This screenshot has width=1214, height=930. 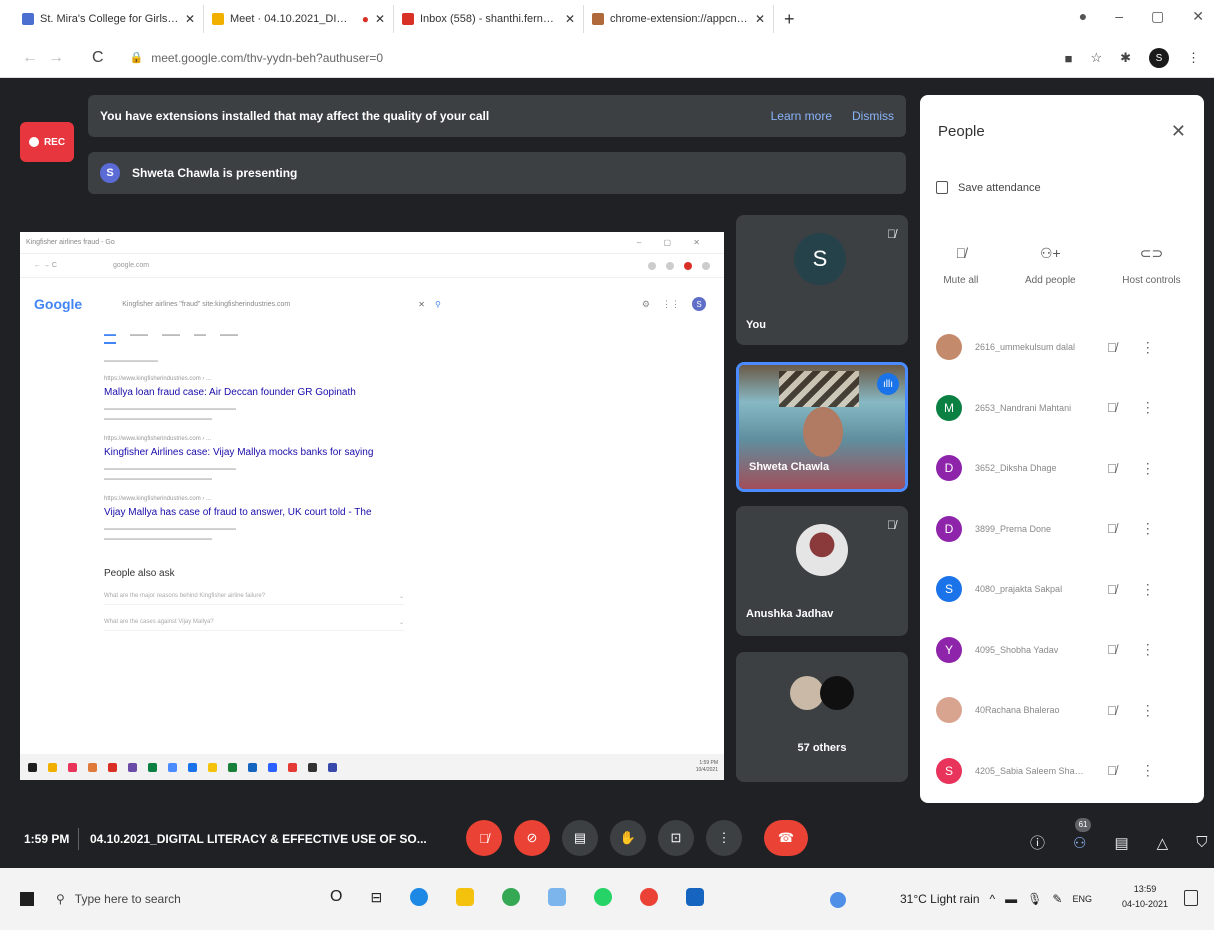 I want to click on participant-row: D 3899_Prerna Done 🎙̸ ⋮, so click(x=1062, y=529).